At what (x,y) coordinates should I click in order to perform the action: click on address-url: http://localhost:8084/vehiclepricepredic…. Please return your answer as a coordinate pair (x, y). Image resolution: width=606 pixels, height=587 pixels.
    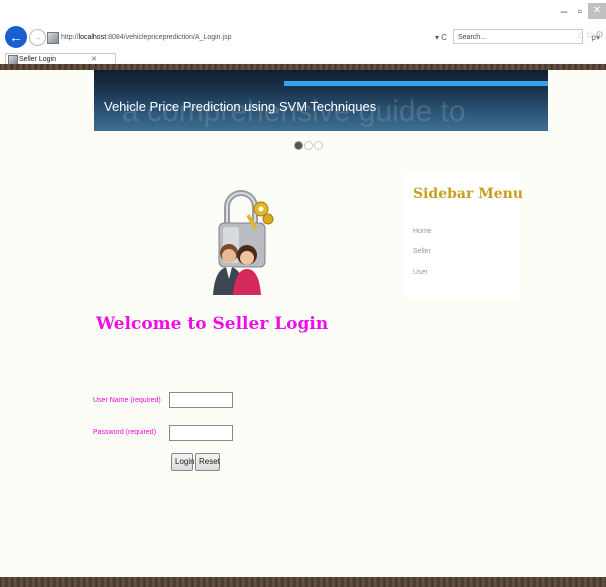
    Looking at the image, I should click on (146, 37).